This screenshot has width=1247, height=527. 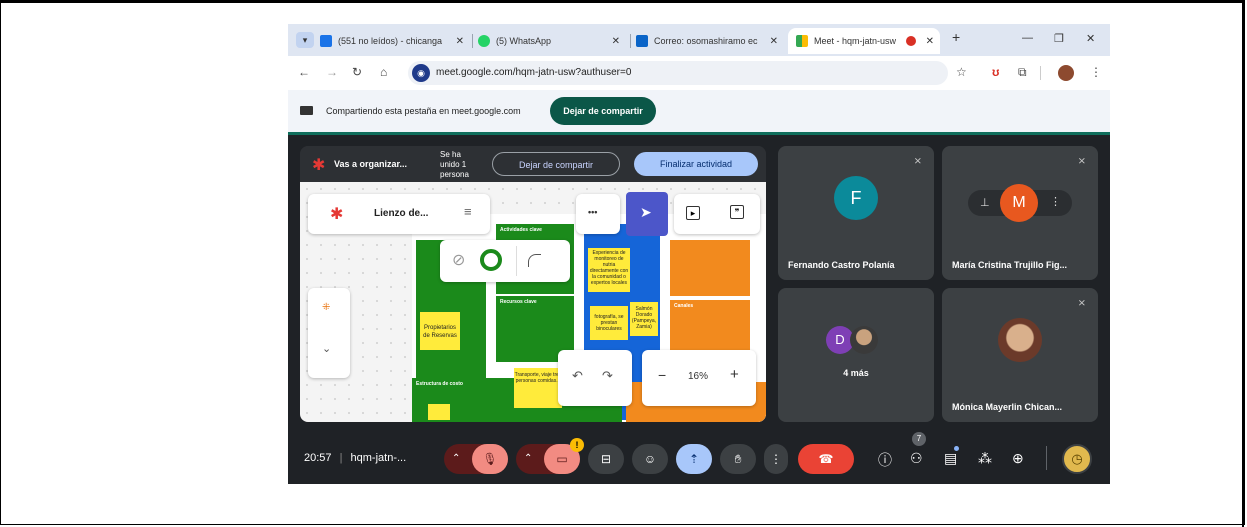 I want to click on audio-options: ⌃ 🎙︎, so click(x=476, y=459).